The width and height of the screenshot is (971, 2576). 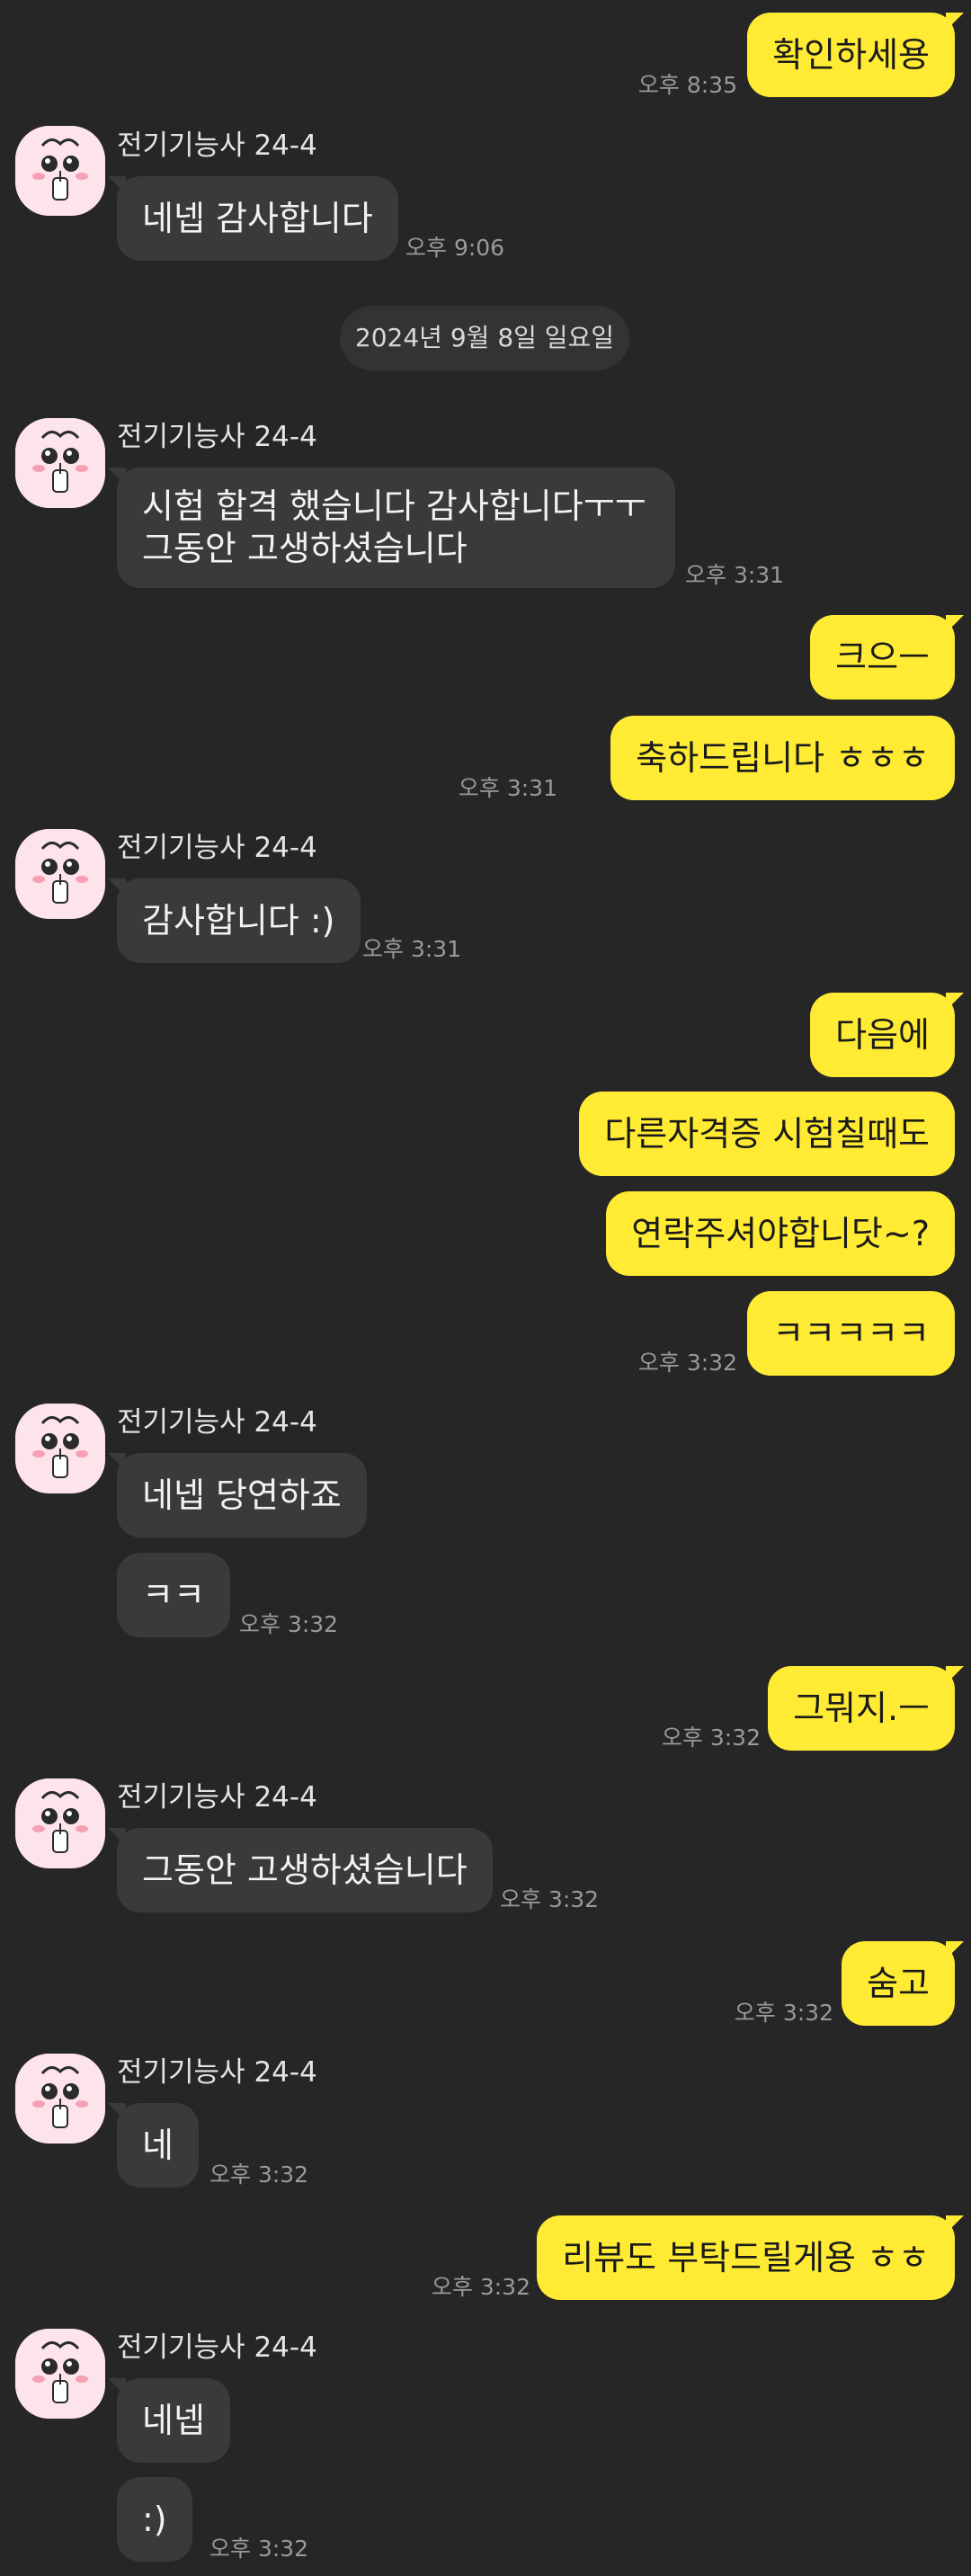 I want to click on incoming-message: 네, so click(x=153, y=2145).